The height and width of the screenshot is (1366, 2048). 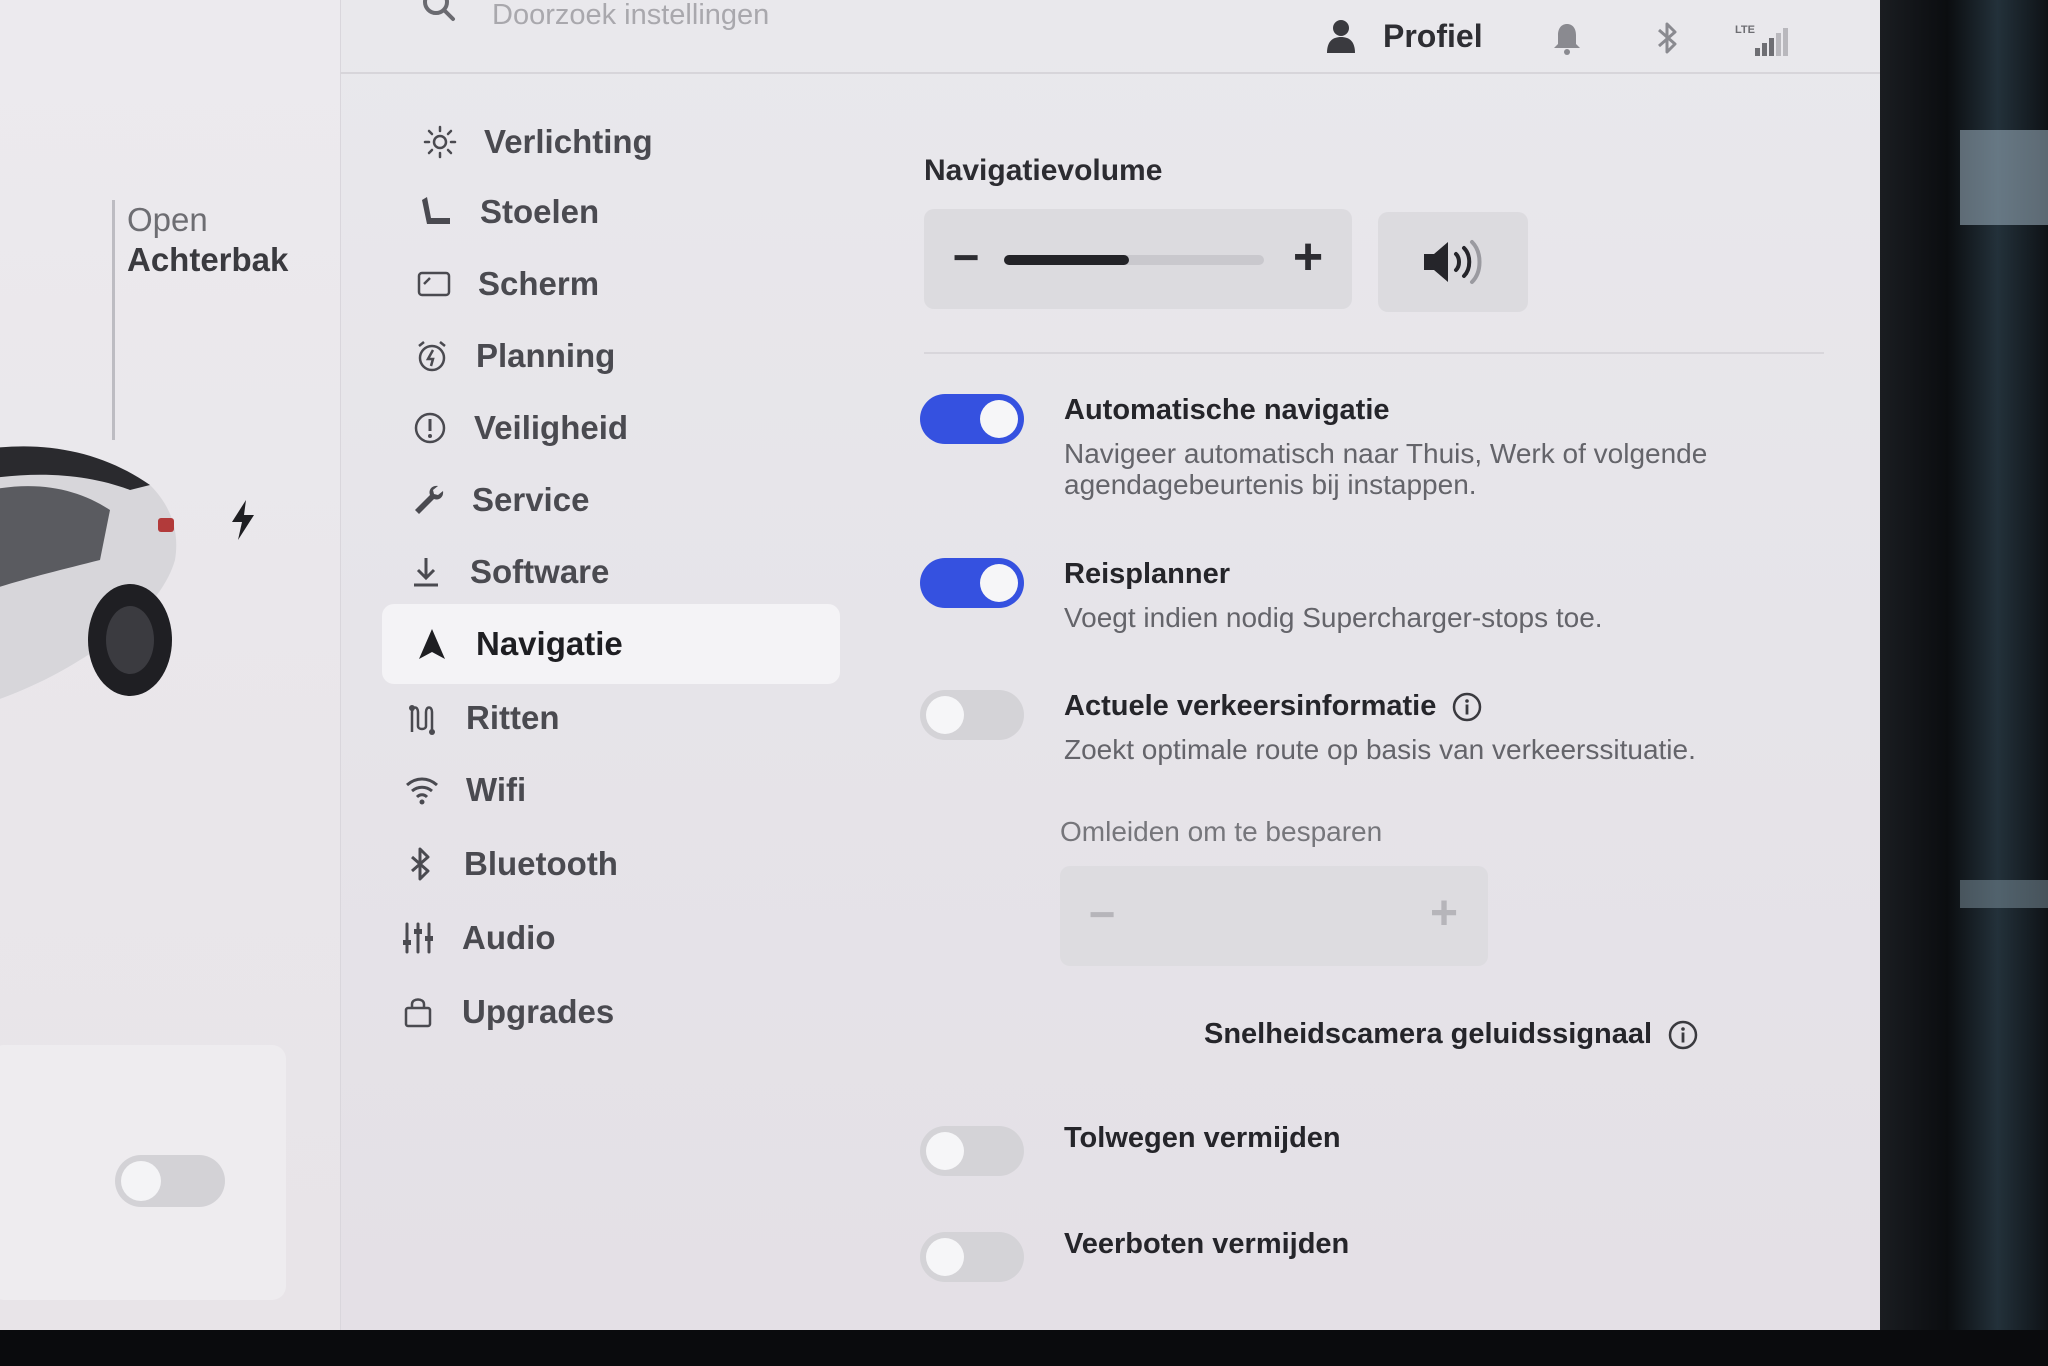 What do you see at coordinates (420, 864) in the screenshot?
I see `bluetooth-icon` at bounding box center [420, 864].